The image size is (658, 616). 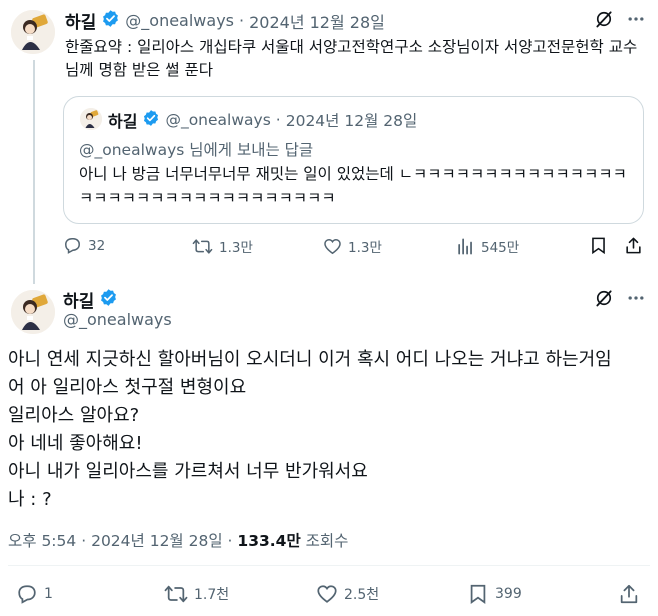 What do you see at coordinates (327, 541) in the screenshot?
I see `view-label: 조회수` at bounding box center [327, 541].